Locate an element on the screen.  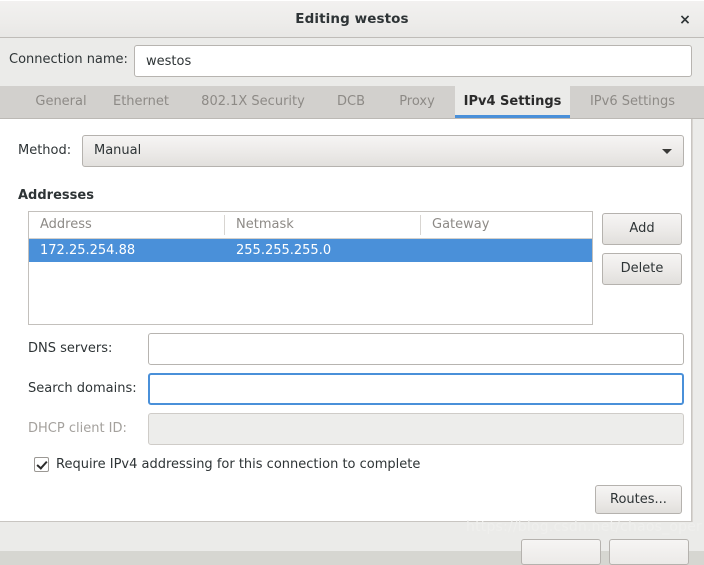
window-title: Editing westos is located at coordinates (352, 19).